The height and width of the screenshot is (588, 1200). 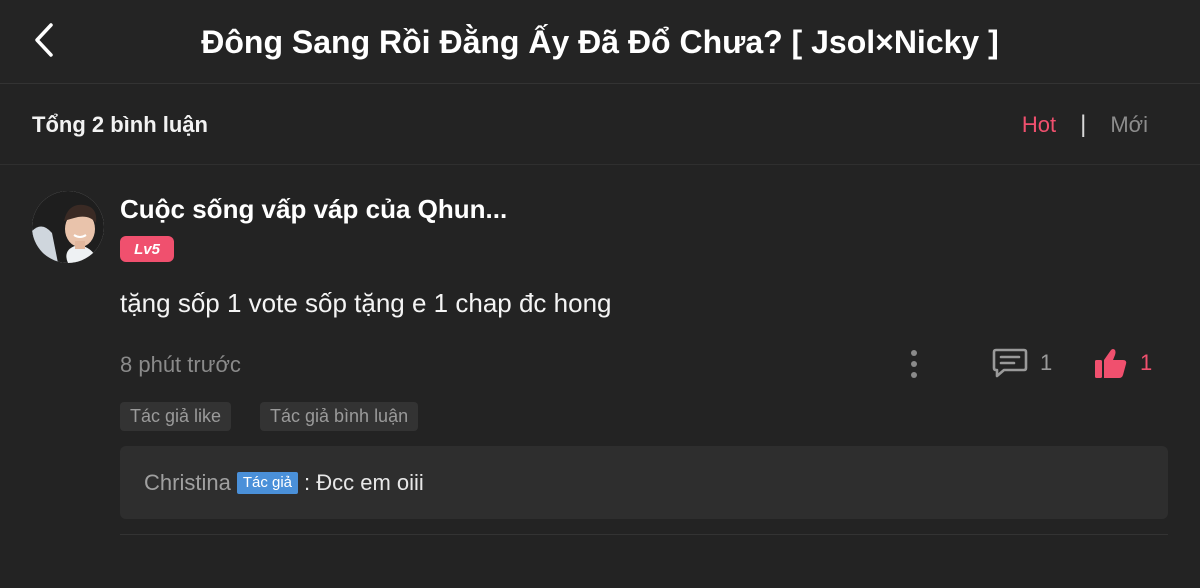 I want to click on reply-button: 1, so click(x=1022, y=363).